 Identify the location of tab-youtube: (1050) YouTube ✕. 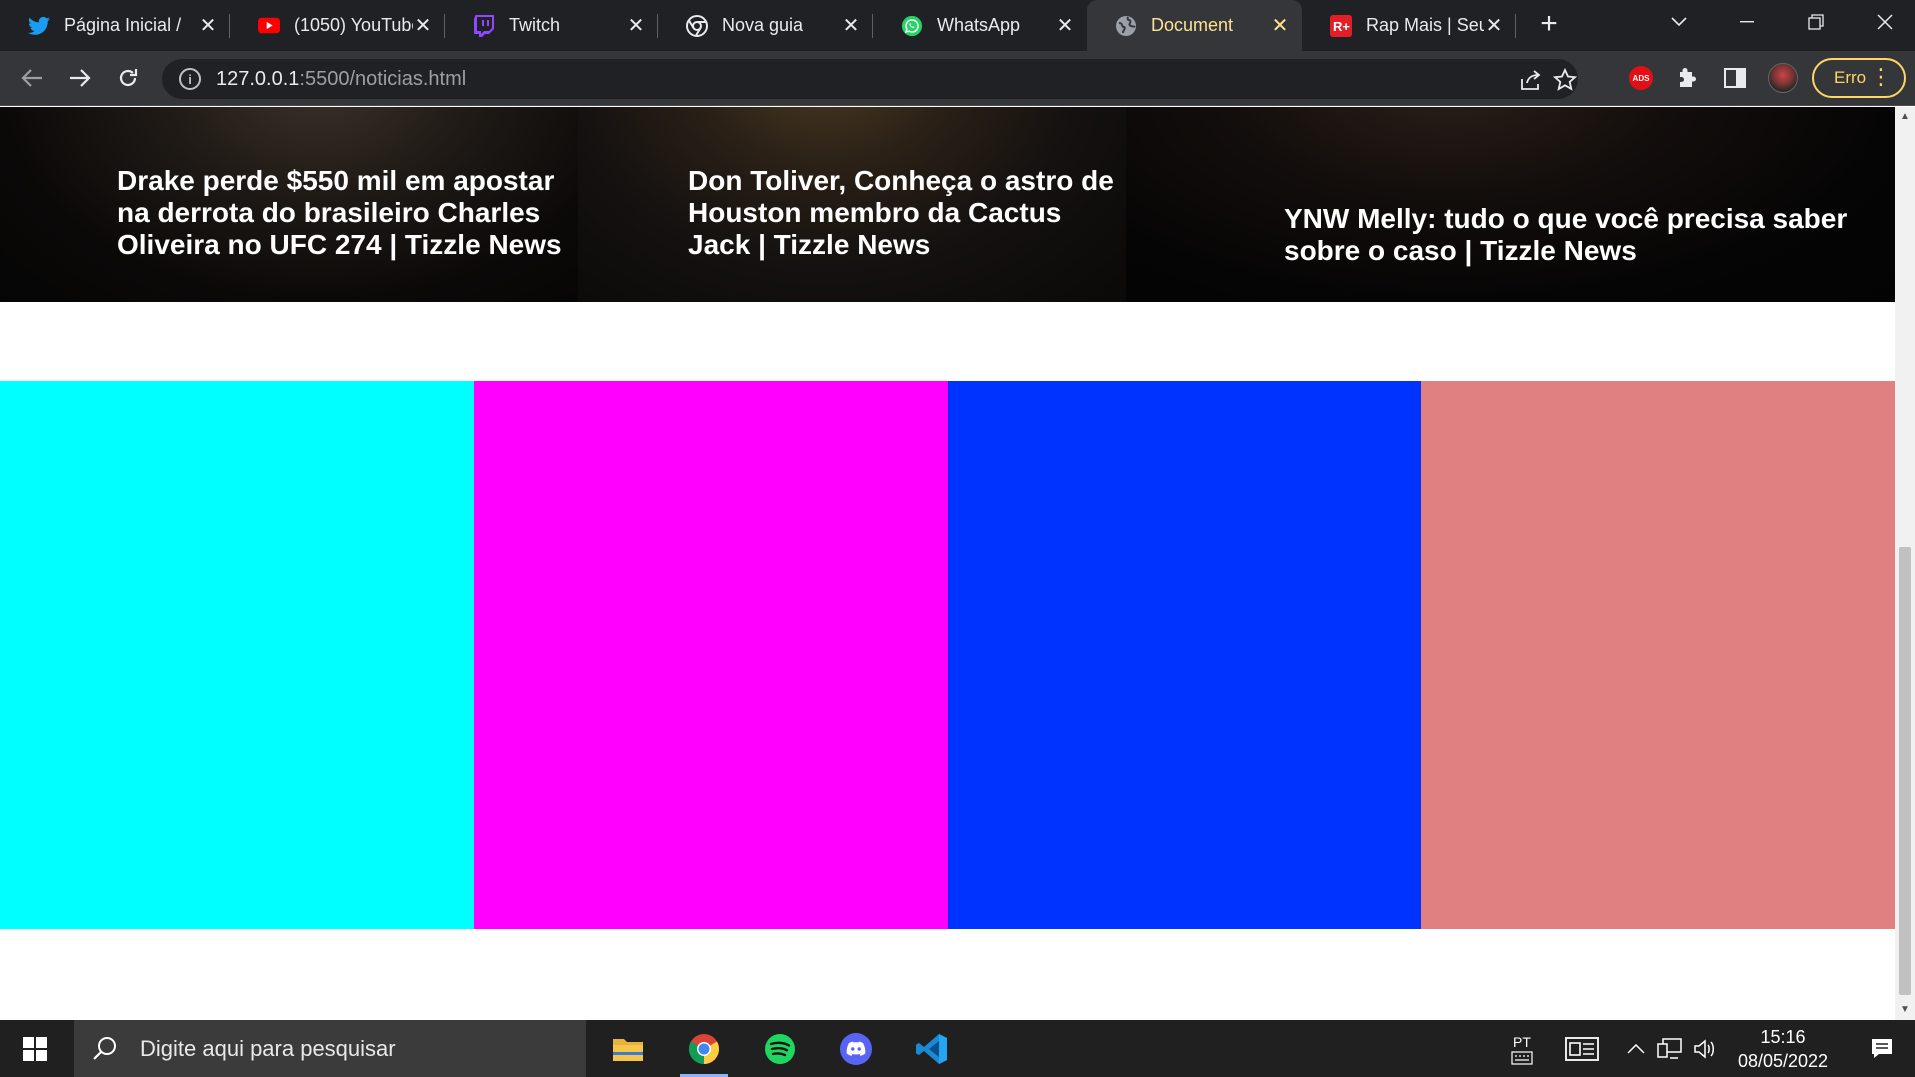
(337, 25).